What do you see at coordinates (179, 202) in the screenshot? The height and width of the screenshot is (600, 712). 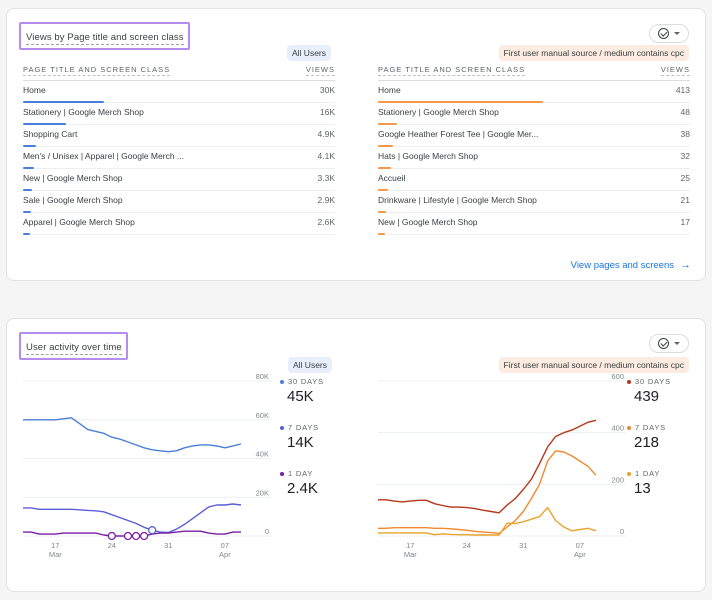 I see `table-row: Sale | Google Merch Shop 2.9K` at bounding box center [179, 202].